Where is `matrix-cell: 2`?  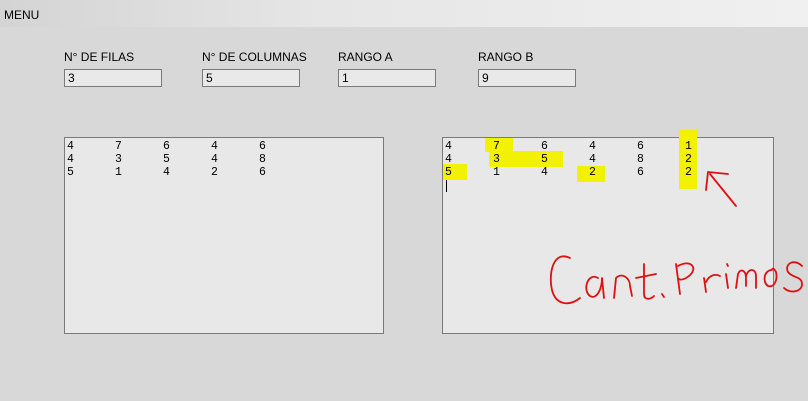 matrix-cell: 2 is located at coordinates (214, 172).